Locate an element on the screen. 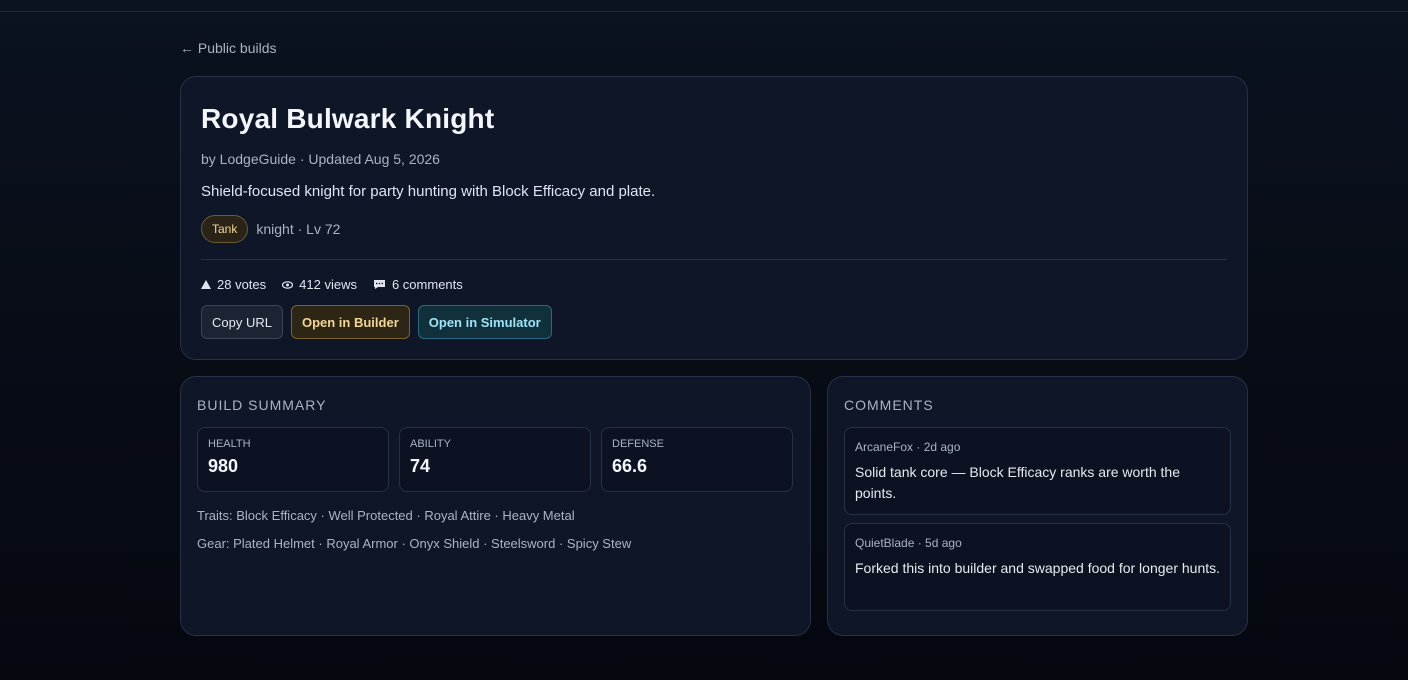 The image size is (1408, 680). stat-cards: Health 980 Ability 74 Defense 66.6 is located at coordinates (495, 459).